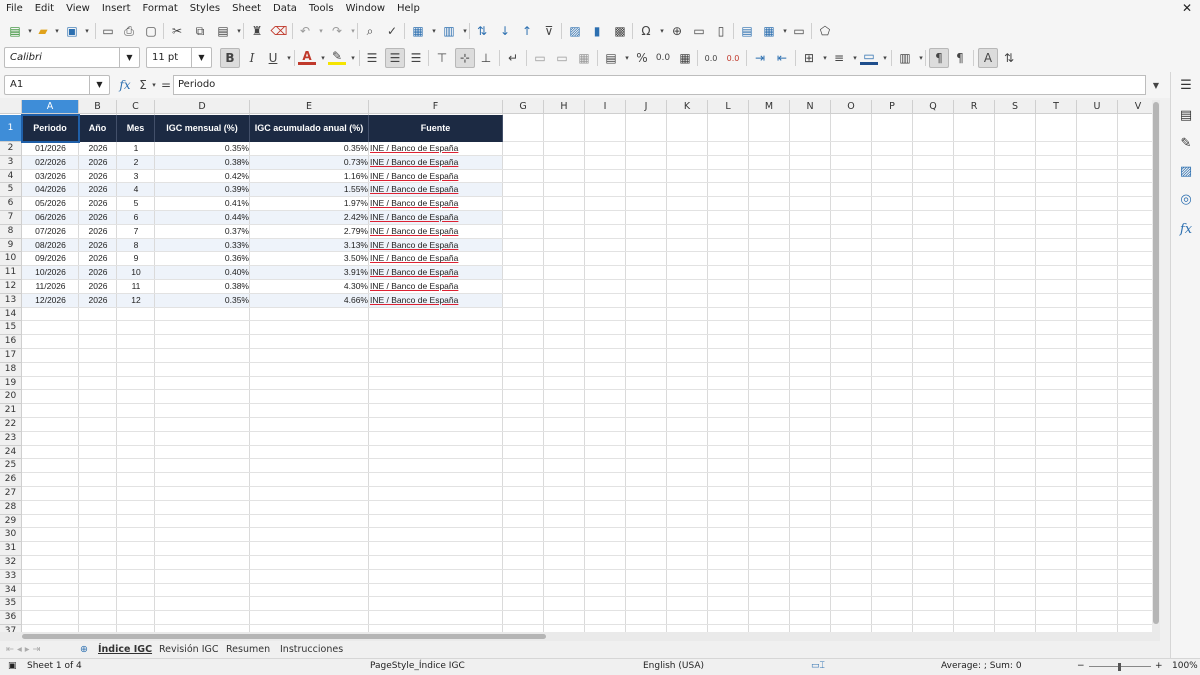 This screenshot has height=675, width=1200. What do you see at coordinates (202, 128) in the screenshot?
I see `table-header-cell: IGC mensual (%)` at bounding box center [202, 128].